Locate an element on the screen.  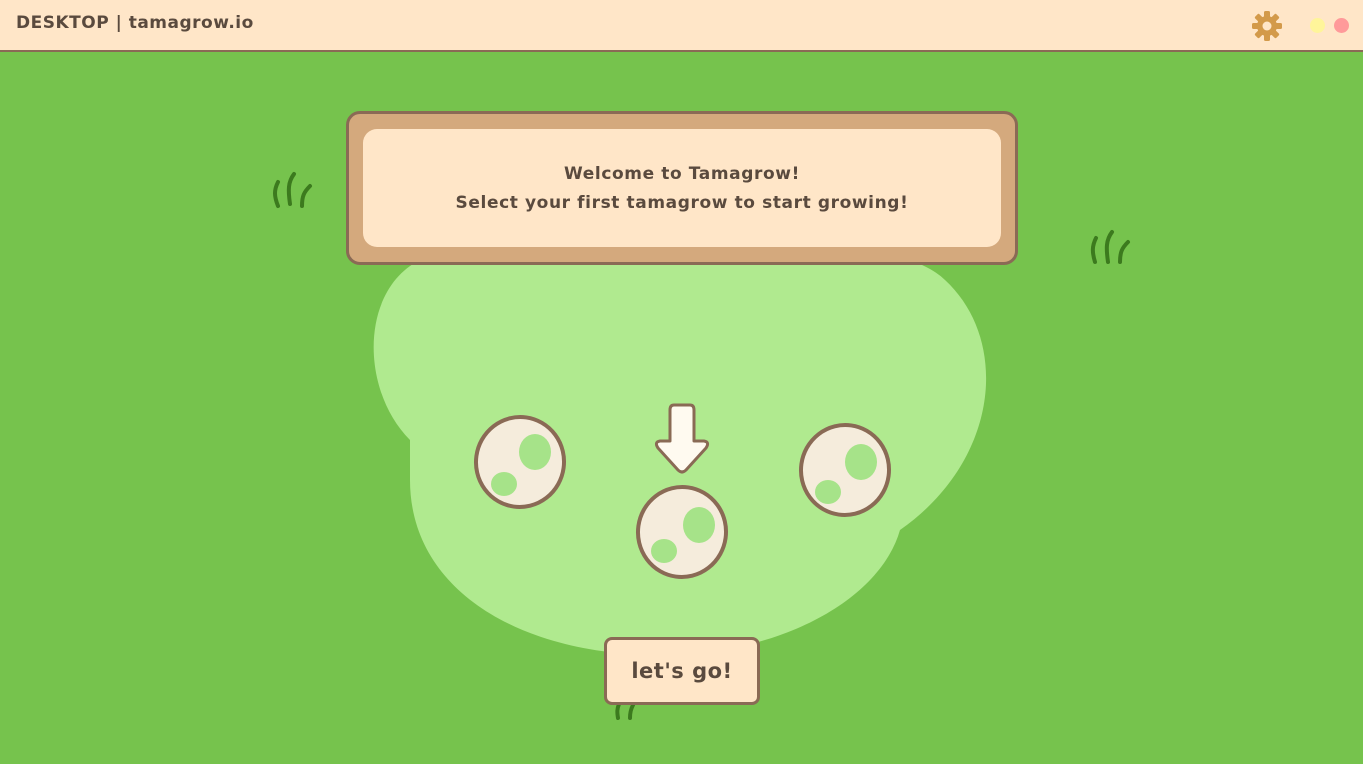
welcome-heading: Welcome to Tamagrow! is located at coordinates (682, 173).